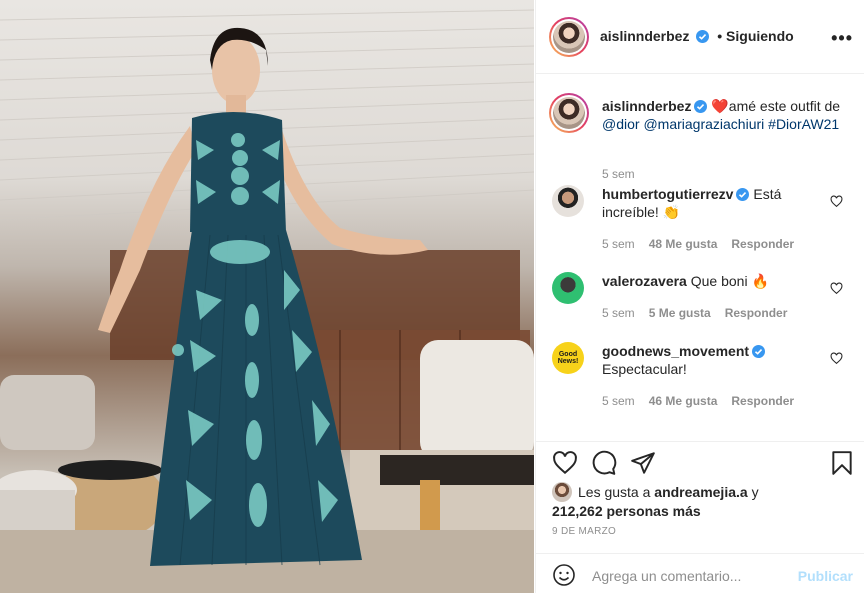 The image size is (864, 593). I want to click on mention-mariagraziachiuri: @mariagraziachiuri, so click(703, 124).